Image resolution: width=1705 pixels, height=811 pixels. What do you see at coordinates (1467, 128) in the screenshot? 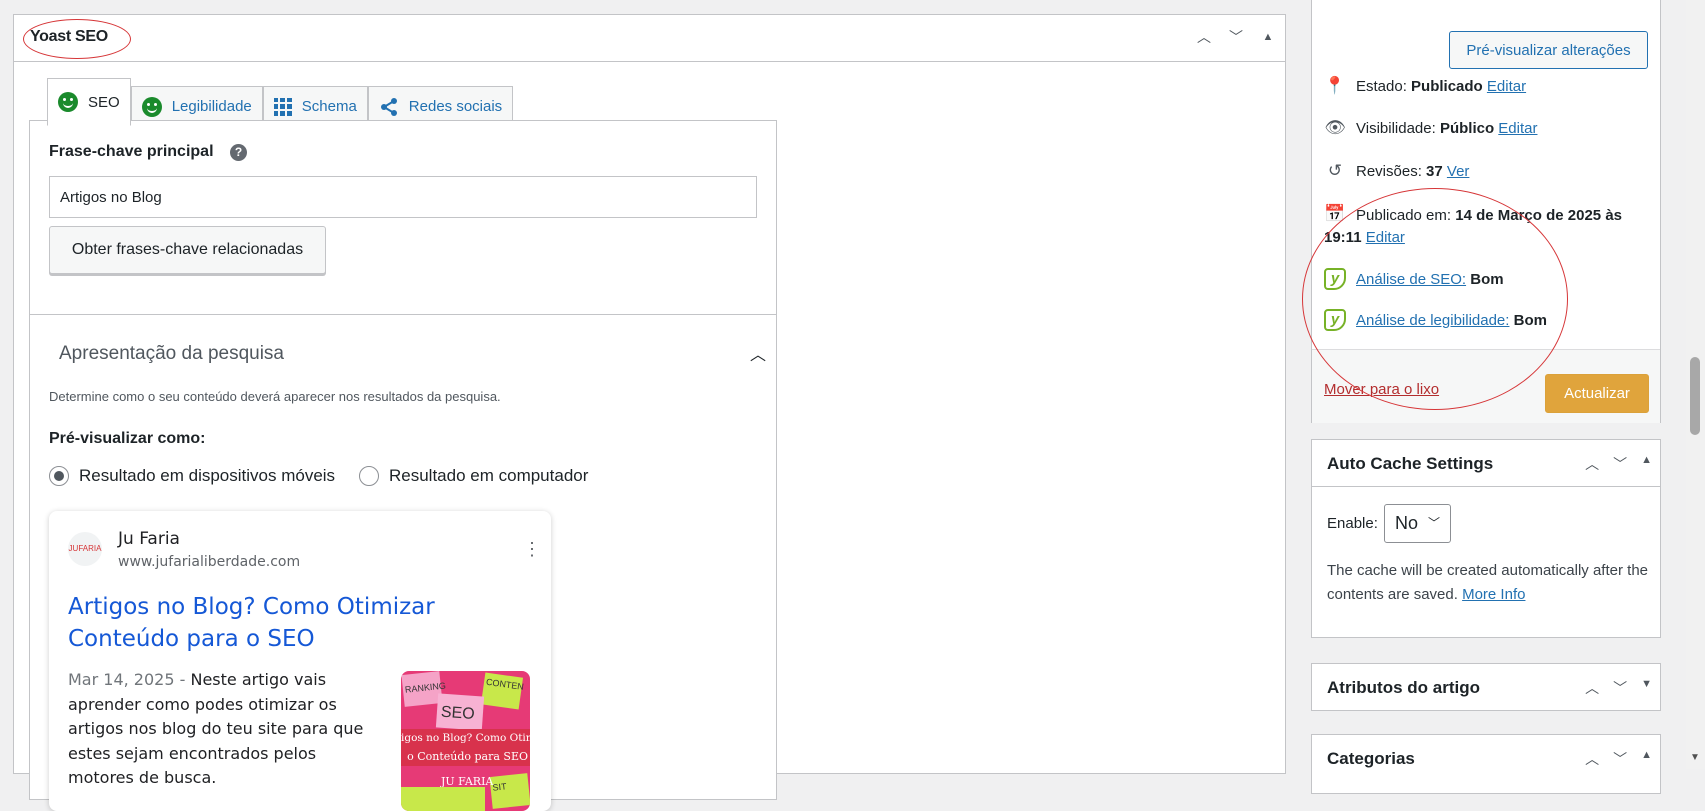
I see `visibility-value: Público` at bounding box center [1467, 128].